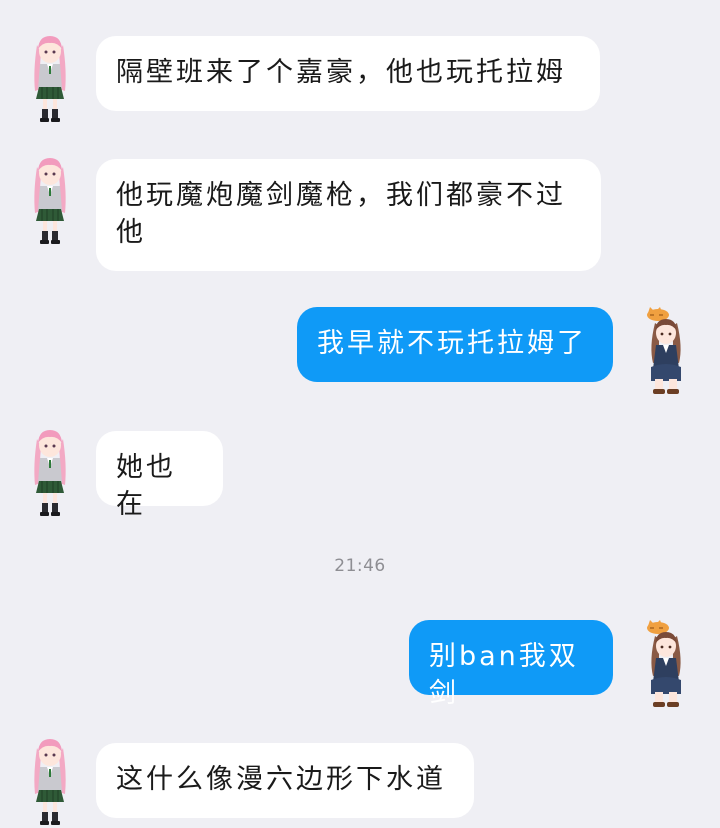 The height and width of the screenshot is (828, 720). I want to click on message-bubble: 他玩魔炮魔剑魔枪，我们都豪不过他, so click(348, 215).